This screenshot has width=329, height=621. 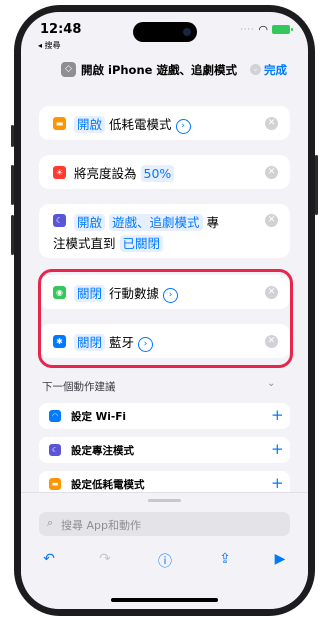 I want to click on suggestion-label: 設定專注模式, so click(x=102, y=451).